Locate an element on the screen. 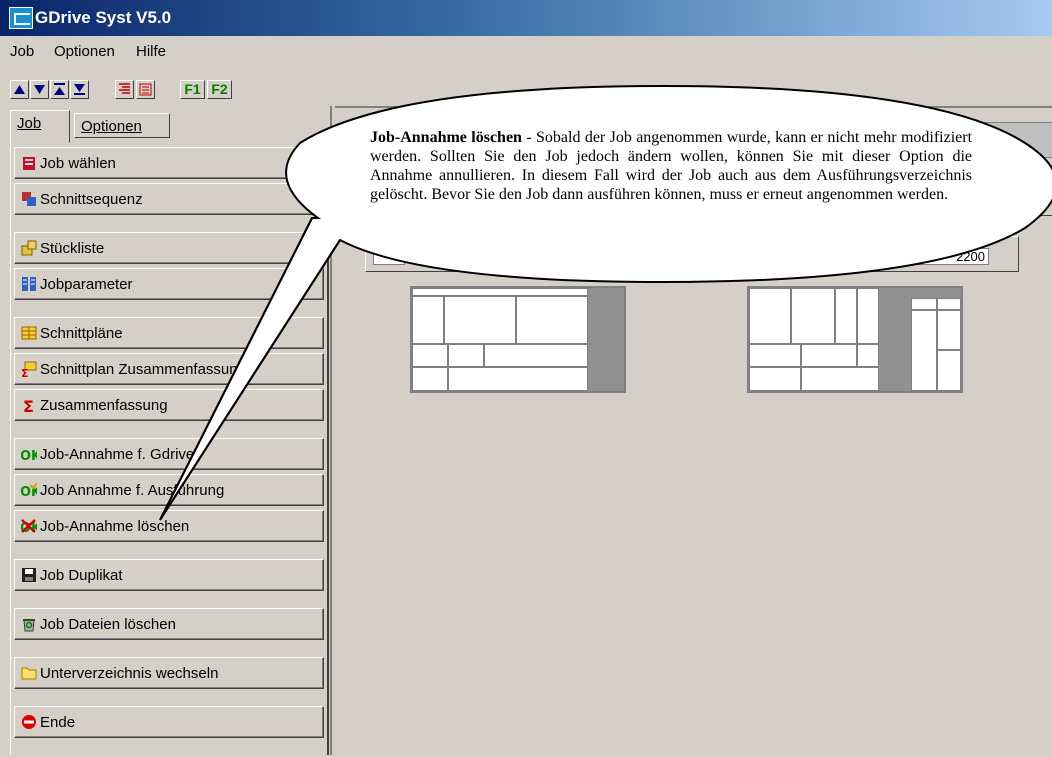 The image size is (1052, 757). plan-summary-button: Σ Schnittplan Zusammenfassung is located at coordinates (169, 369).